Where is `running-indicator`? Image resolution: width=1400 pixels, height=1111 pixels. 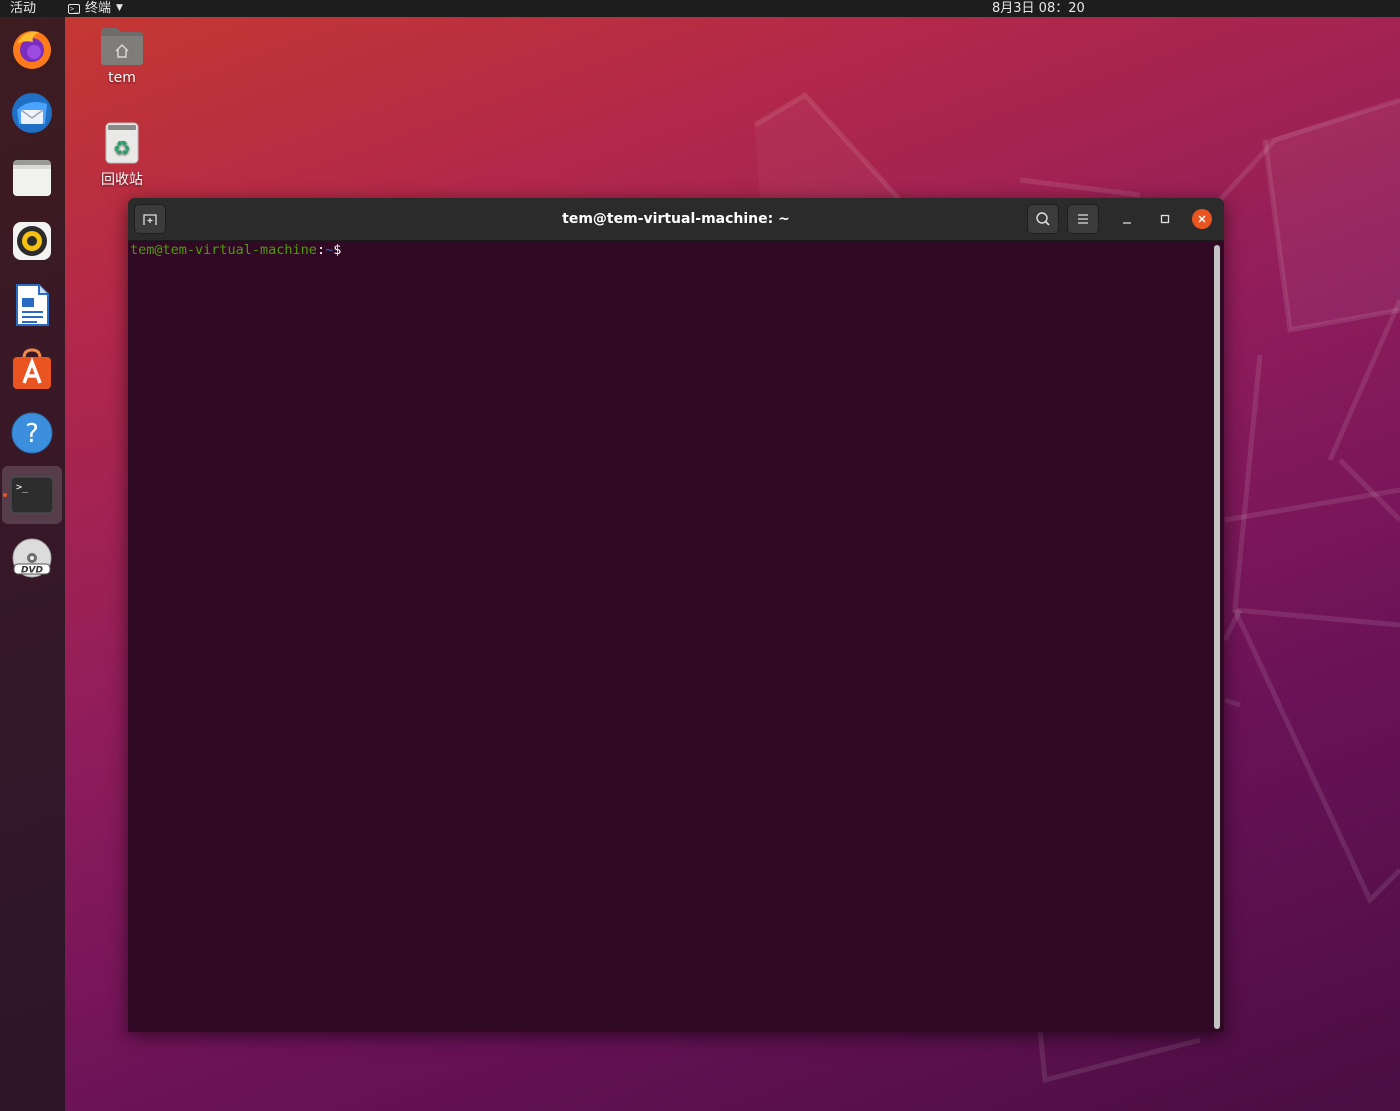
running-indicator is located at coordinates (5, 495).